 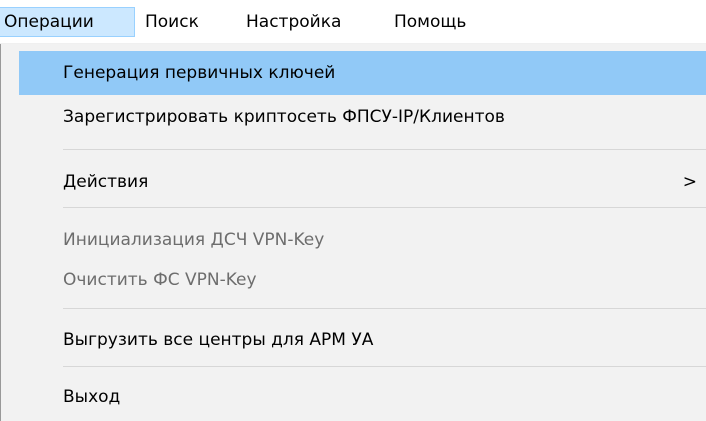 What do you see at coordinates (362, 73) in the screenshot?
I see `menu-item-generate-primary-keys: Генерация первичных ключей` at bounding box center [362, 73].